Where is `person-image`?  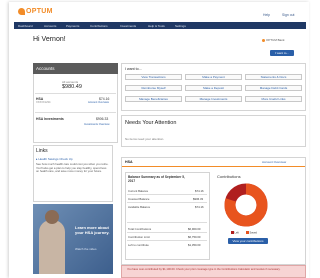 person-image is located at coordinates (52, 247).